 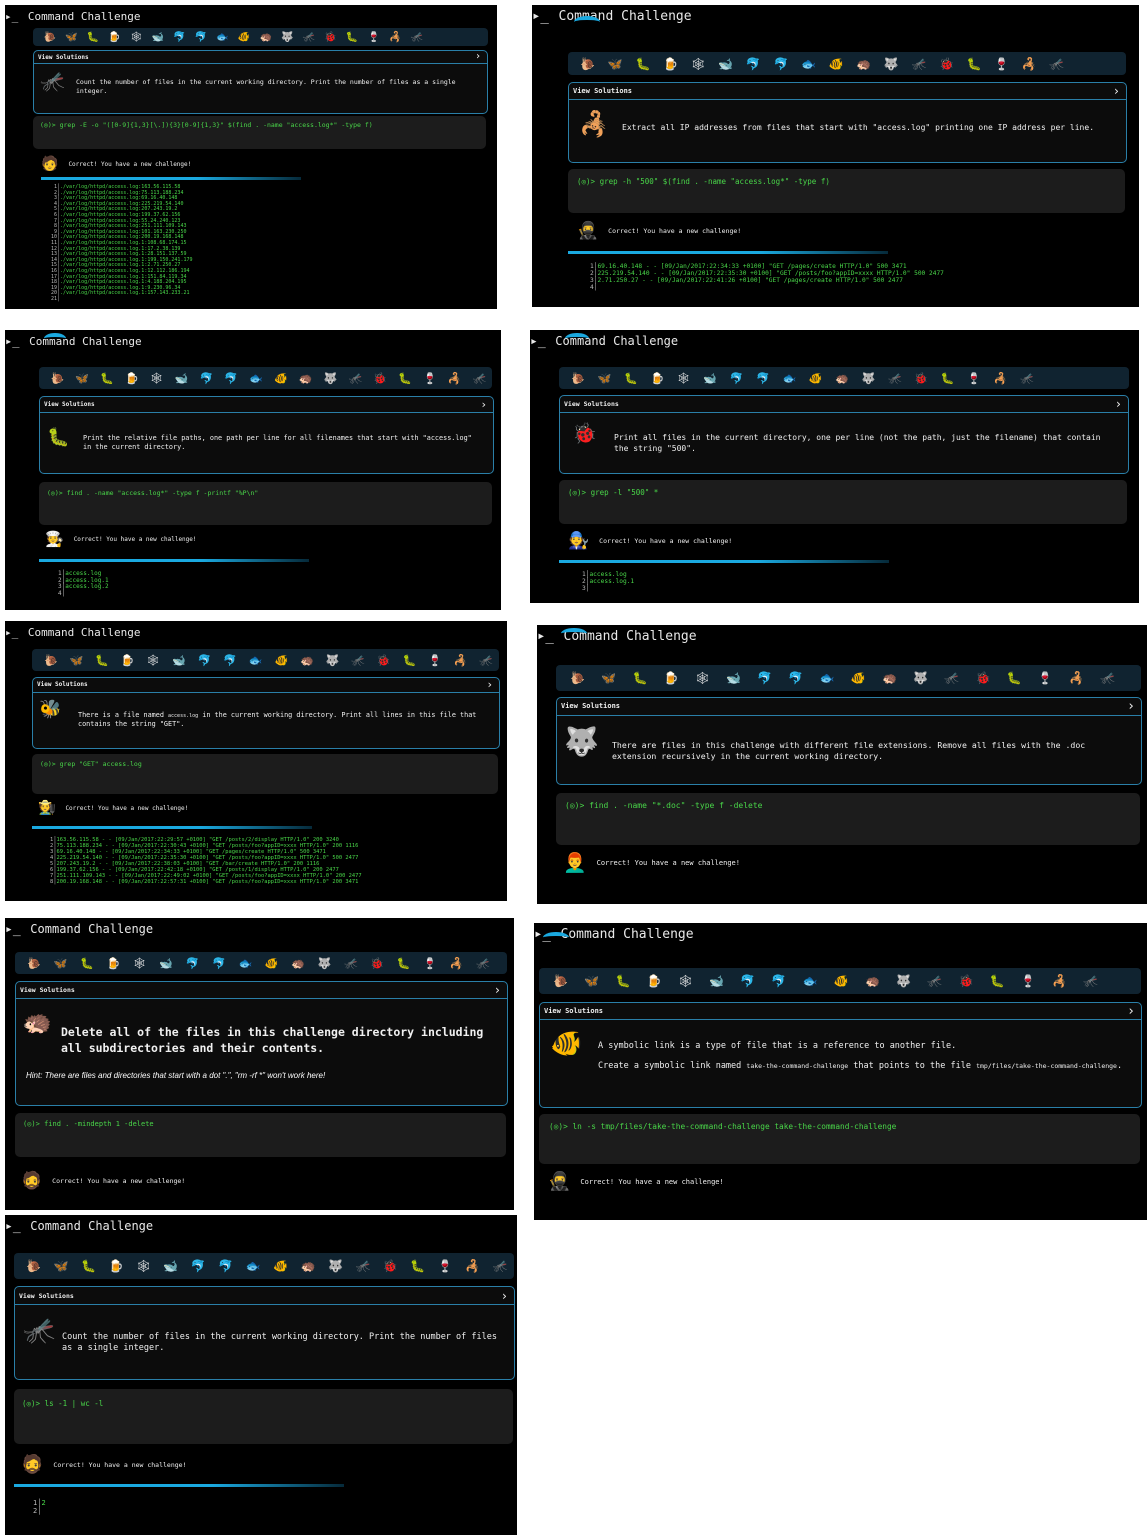 What do you see at coordinates (91, 764) in the screenshot?
I see `command-input: (◎)> grep "GET" access.log` at bounding box center [91, 764].